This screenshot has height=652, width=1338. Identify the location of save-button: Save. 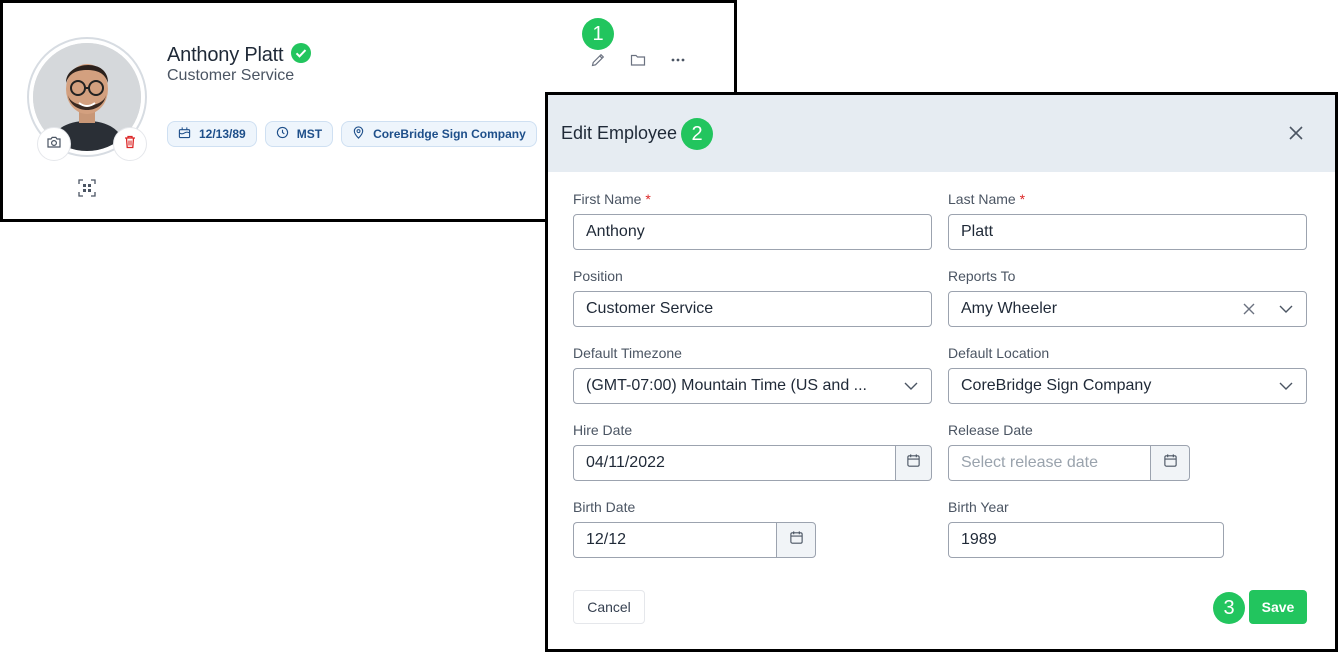
(1278, 607).